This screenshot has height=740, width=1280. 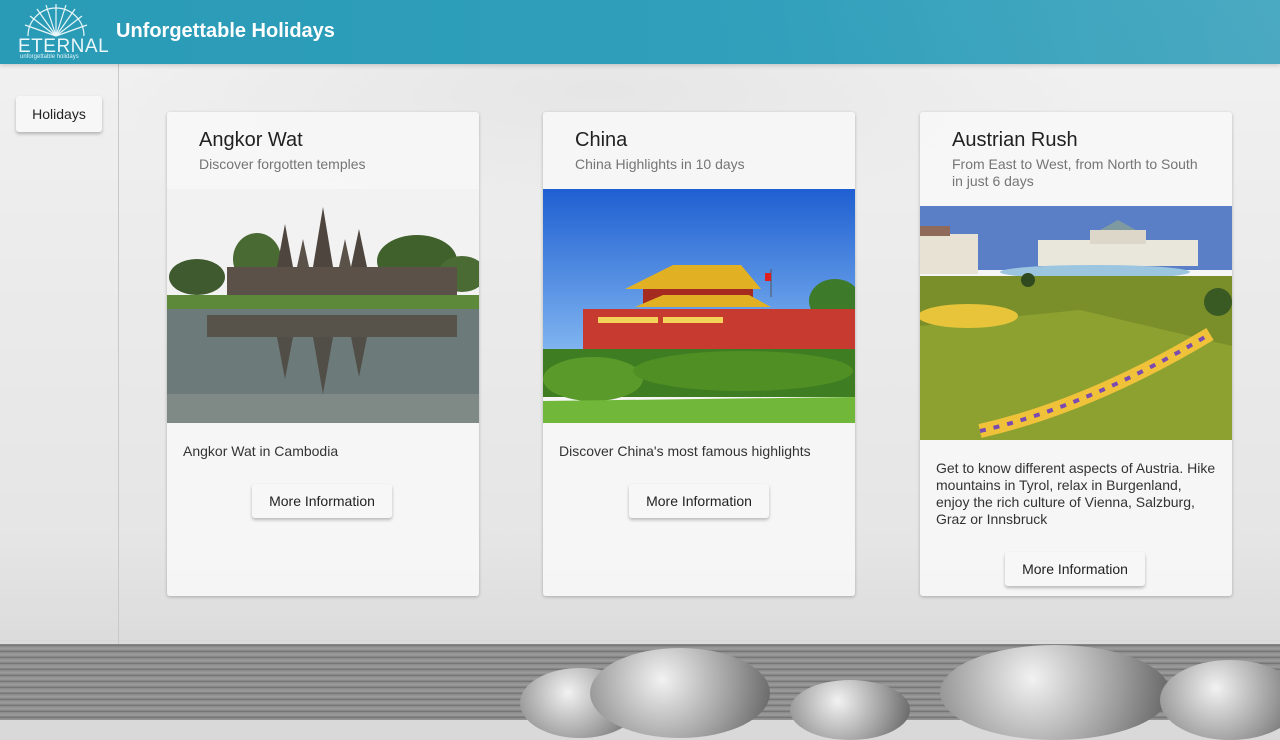 What do you see at coordinates (49, 57) in the screenshot?
I see `logo-tagline: unforgettable holidays` at bounding box center [49, 57].